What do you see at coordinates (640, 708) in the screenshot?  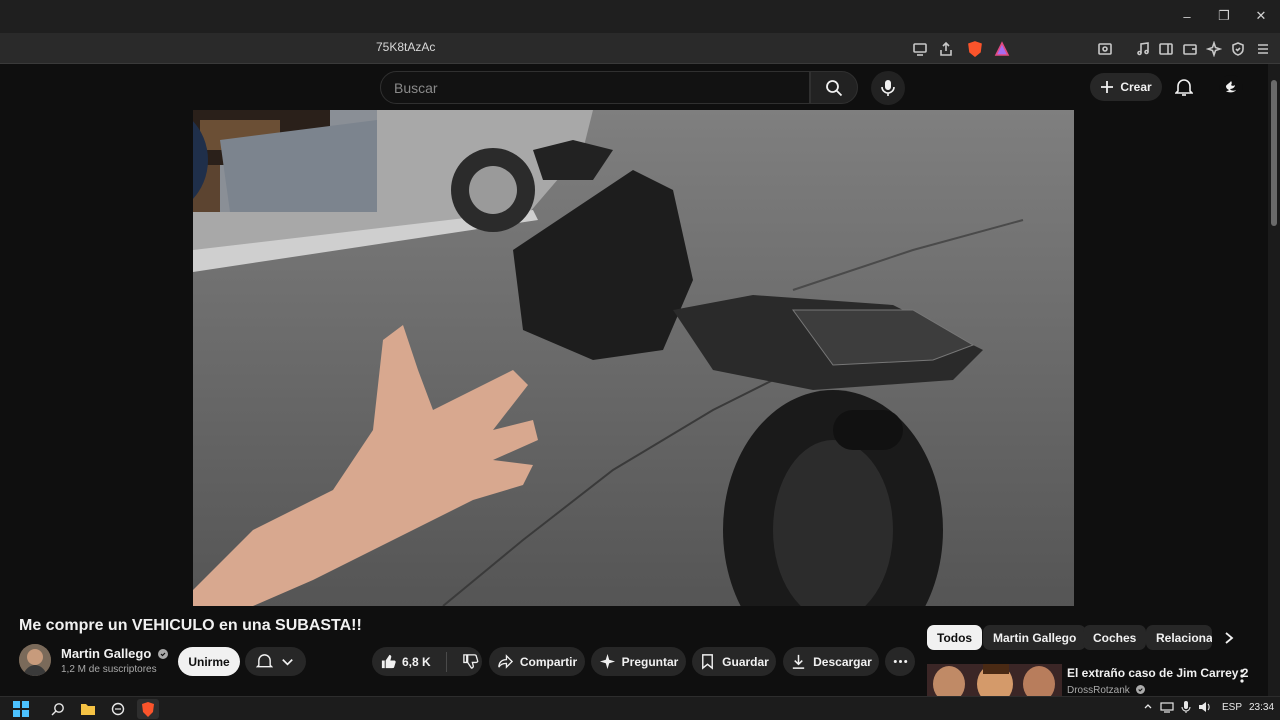 I see `windows-taskbar: ESP 23:34` at bounding box center [640, 708].